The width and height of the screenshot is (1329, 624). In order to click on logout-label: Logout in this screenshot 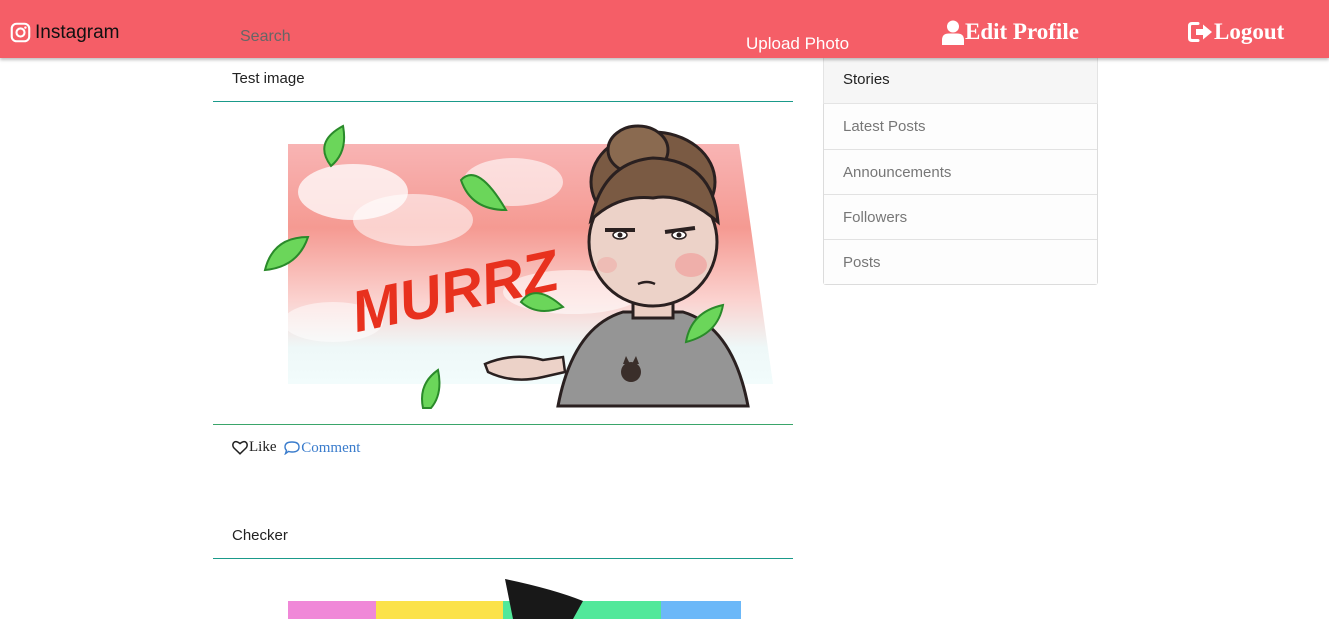, I will do `click(1249, 31)`.